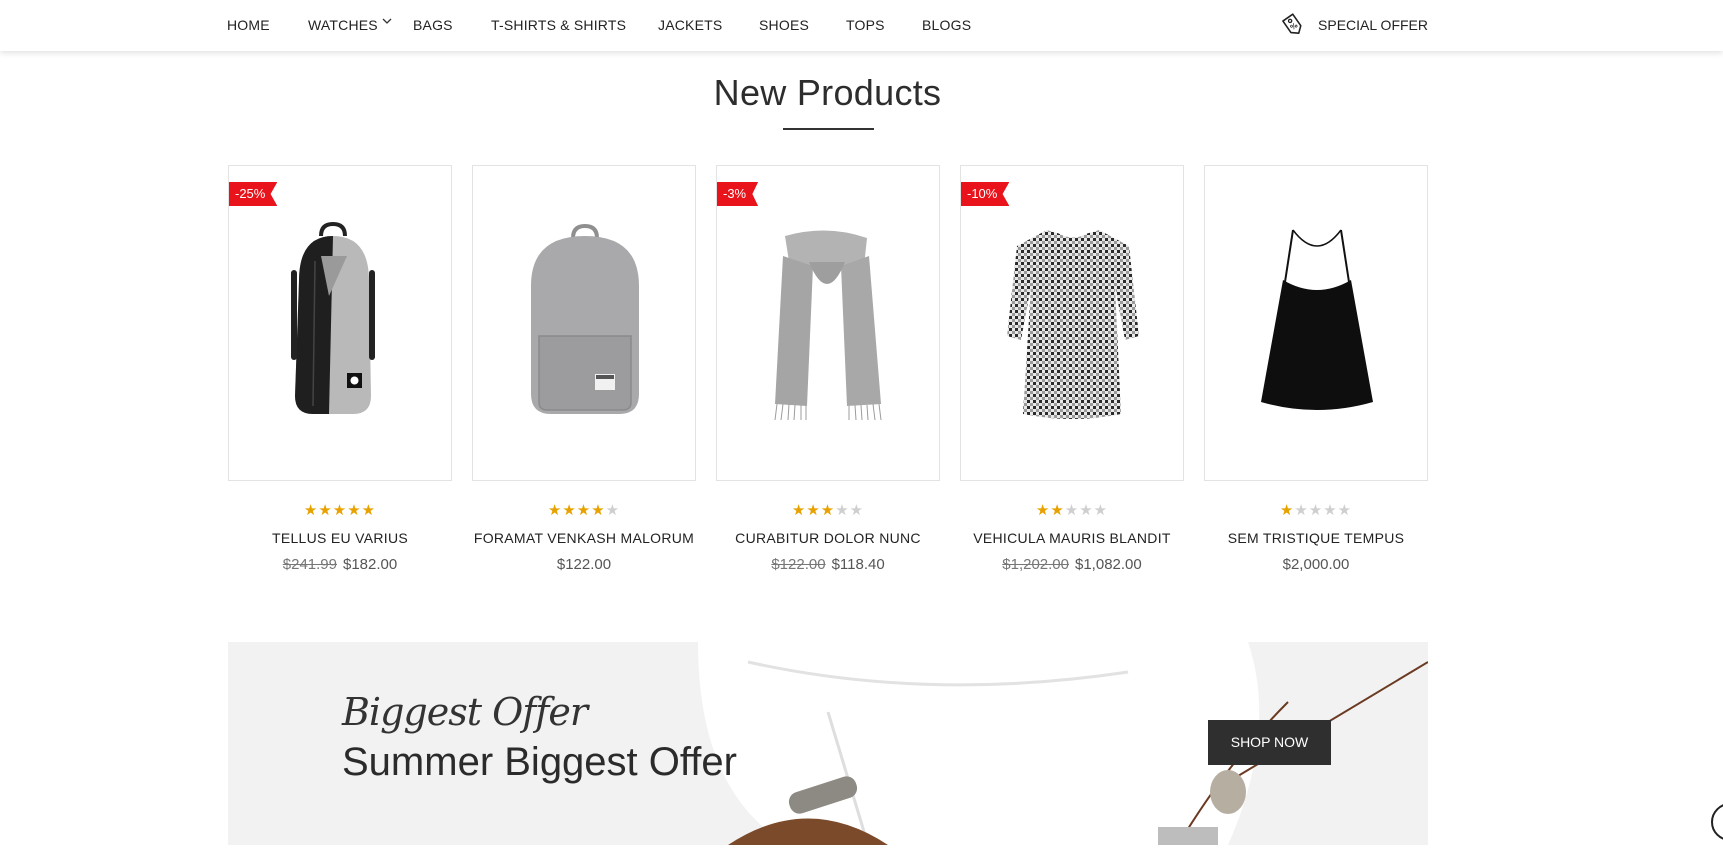 Image resolution: width=1723 pixels, height=863 pixels. Describe the element at coordinates (1373, 25) in the screenshot. I see `special-offer-label: SPECIAL OFFER` at that location.